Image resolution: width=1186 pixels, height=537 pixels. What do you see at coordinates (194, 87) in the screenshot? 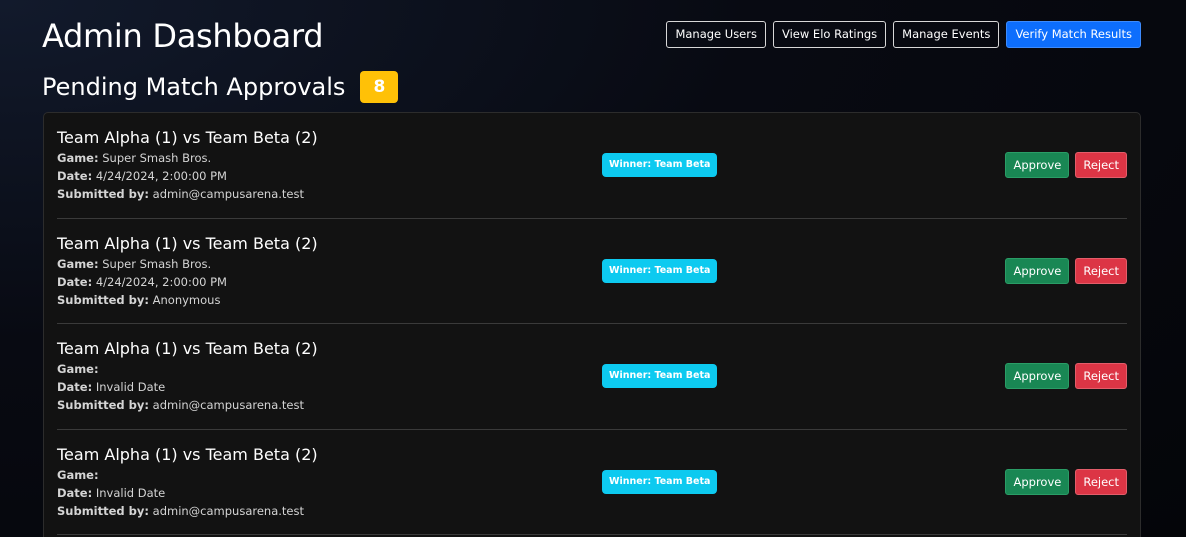
I see `section-title: Pending Match Approvals` at bounding box center [194, 87].